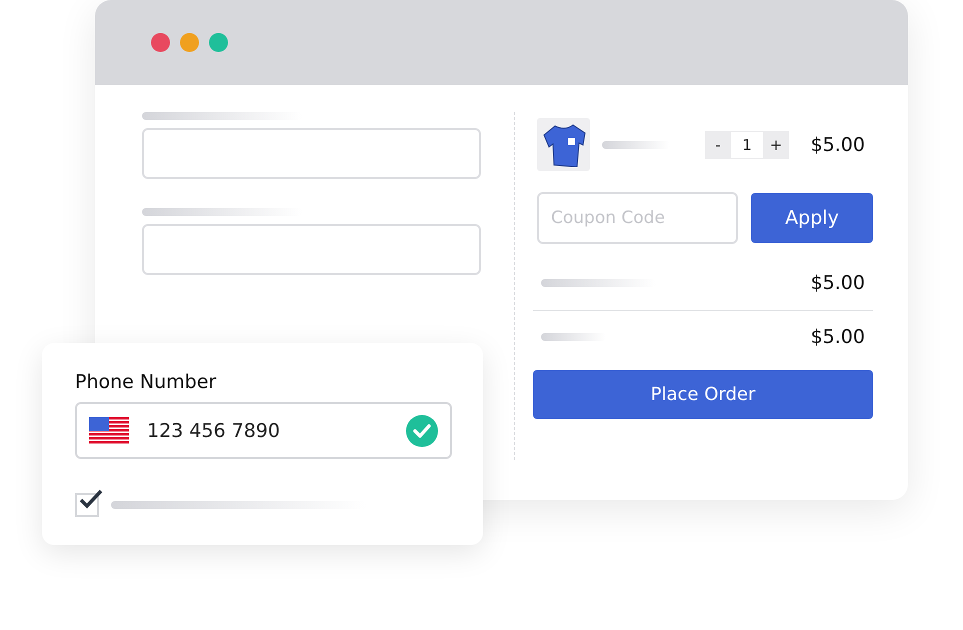 The height and width of the screenshot is (630, 963). I want to click on increment-button: +, so click(776, 144).